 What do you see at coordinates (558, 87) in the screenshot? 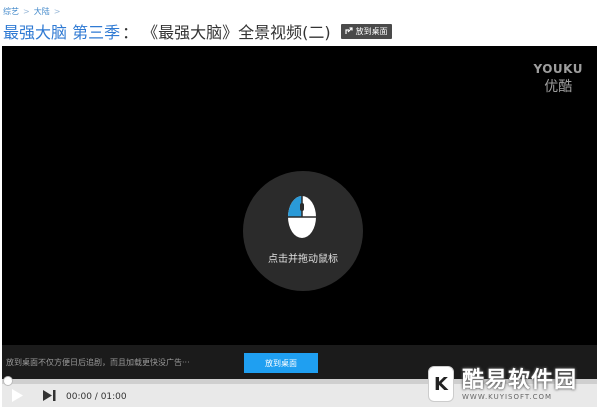
I see `watermark-chinese: 优酷` at bounding box center [558, 87].